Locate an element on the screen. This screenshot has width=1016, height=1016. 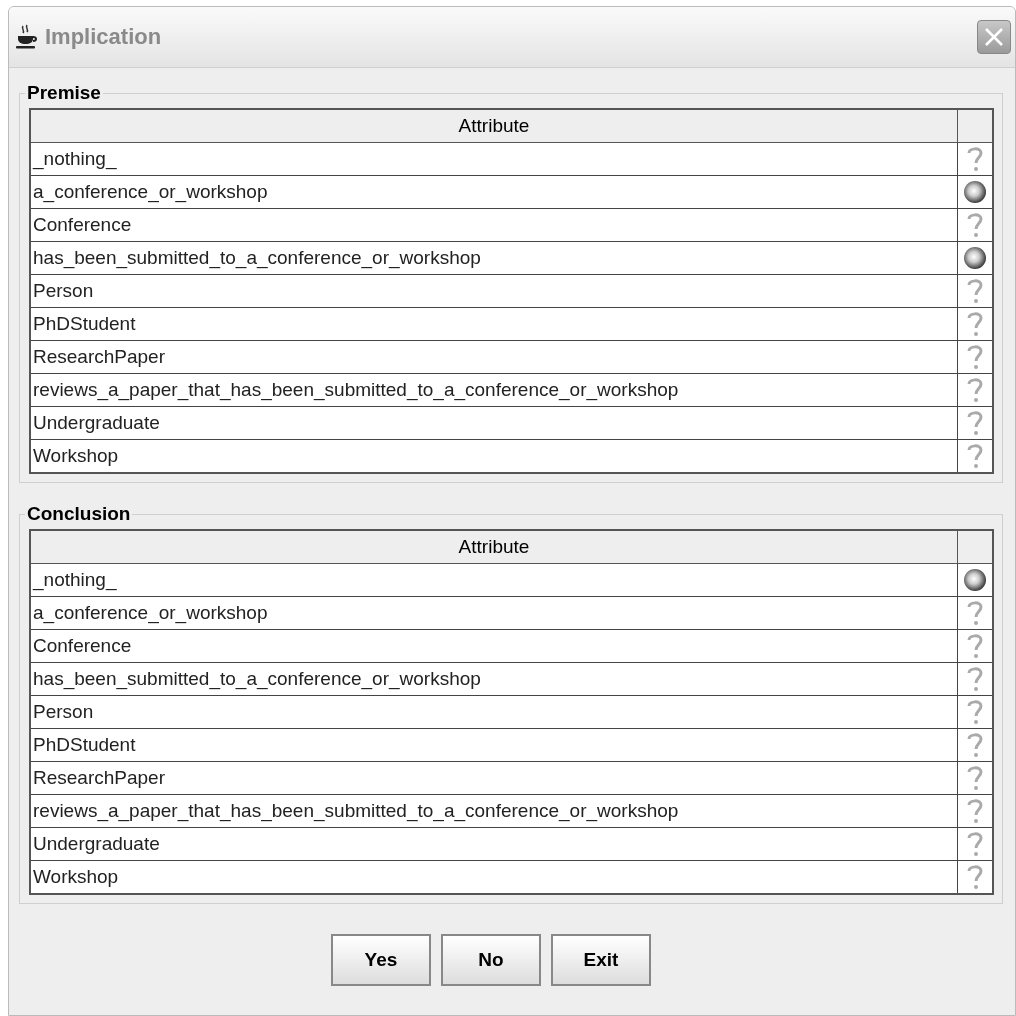
dialog-button: Exit is located at coordinates (601, 960).